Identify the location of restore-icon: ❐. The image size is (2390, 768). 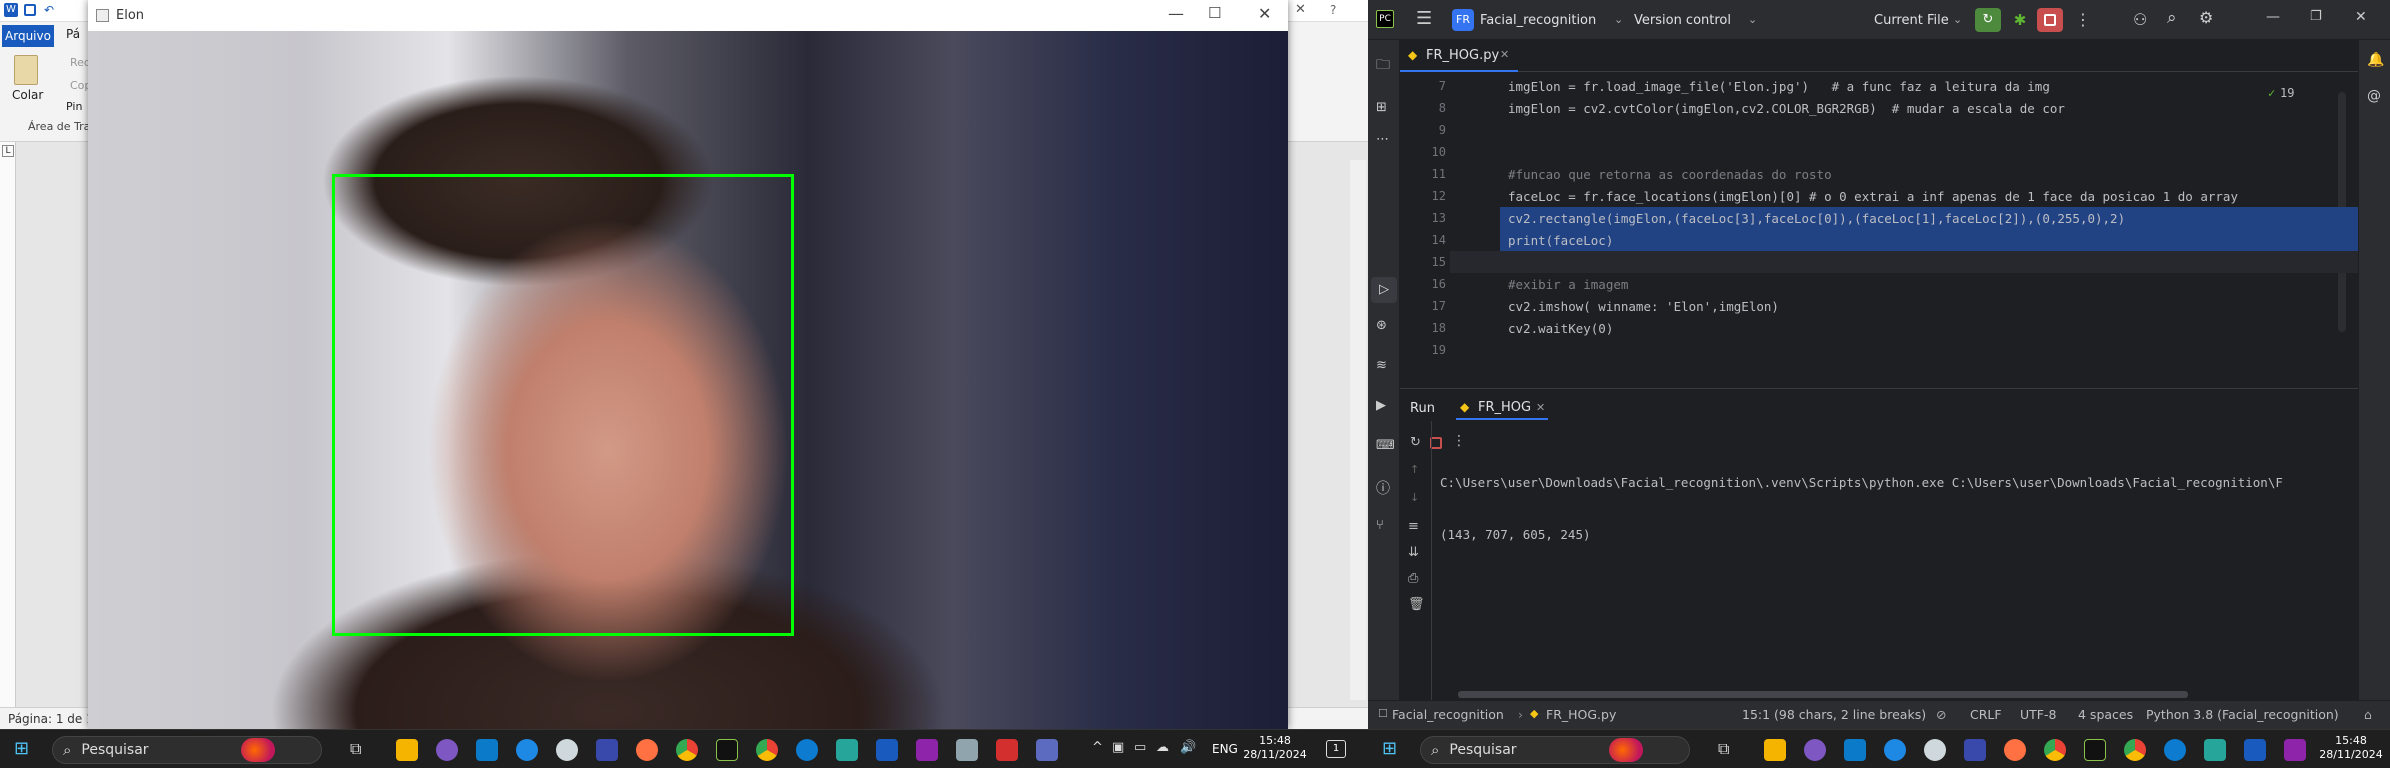
(2316, 16).